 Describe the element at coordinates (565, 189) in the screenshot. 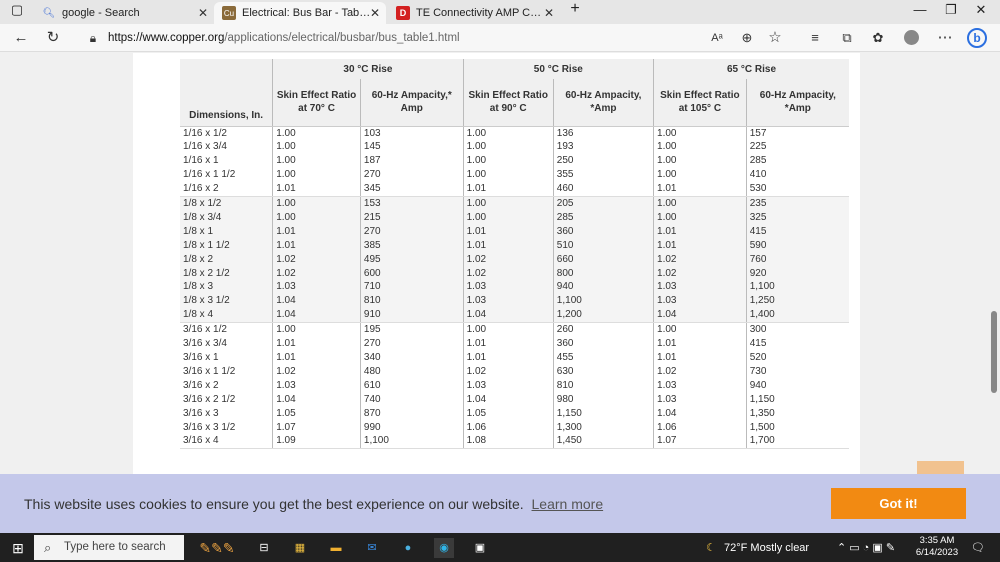

I see `table-cell: 460` at that location.